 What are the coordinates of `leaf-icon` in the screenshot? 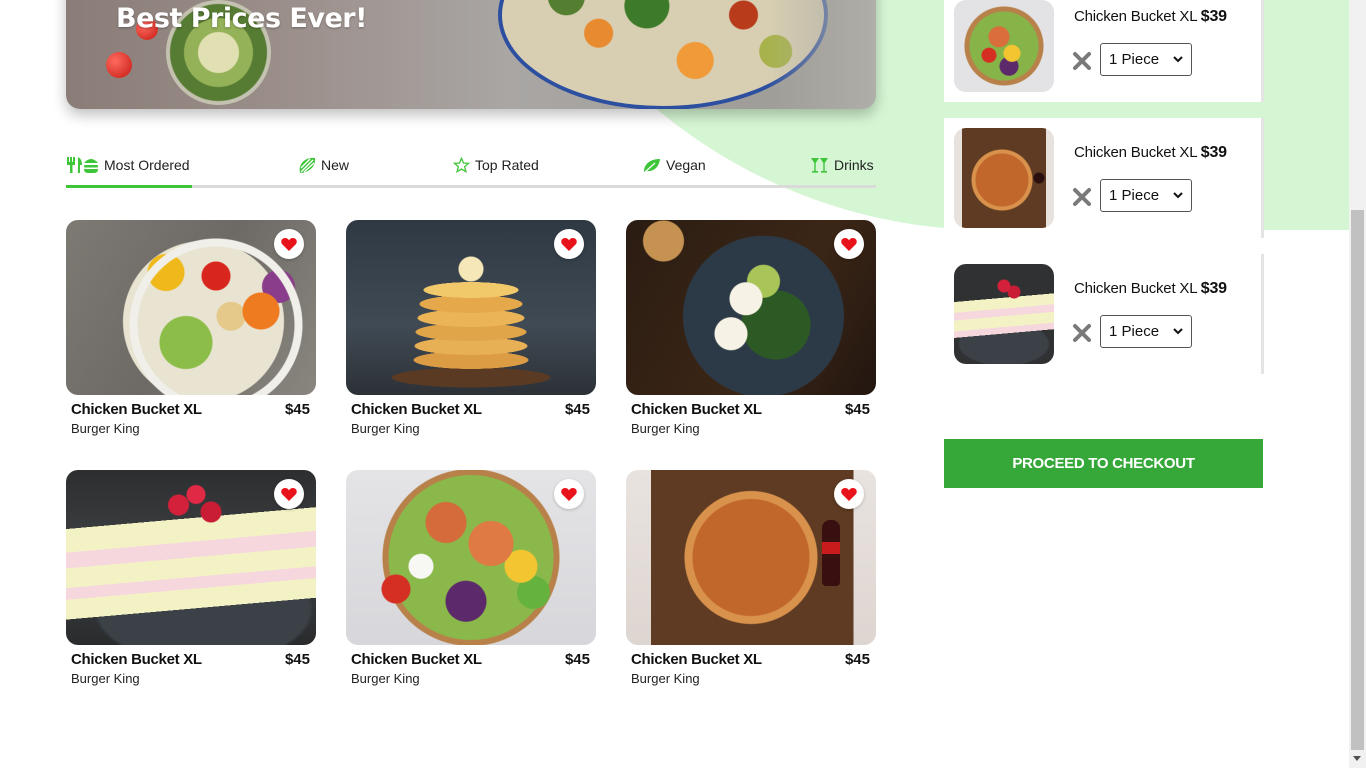 It's located at (652, 165).